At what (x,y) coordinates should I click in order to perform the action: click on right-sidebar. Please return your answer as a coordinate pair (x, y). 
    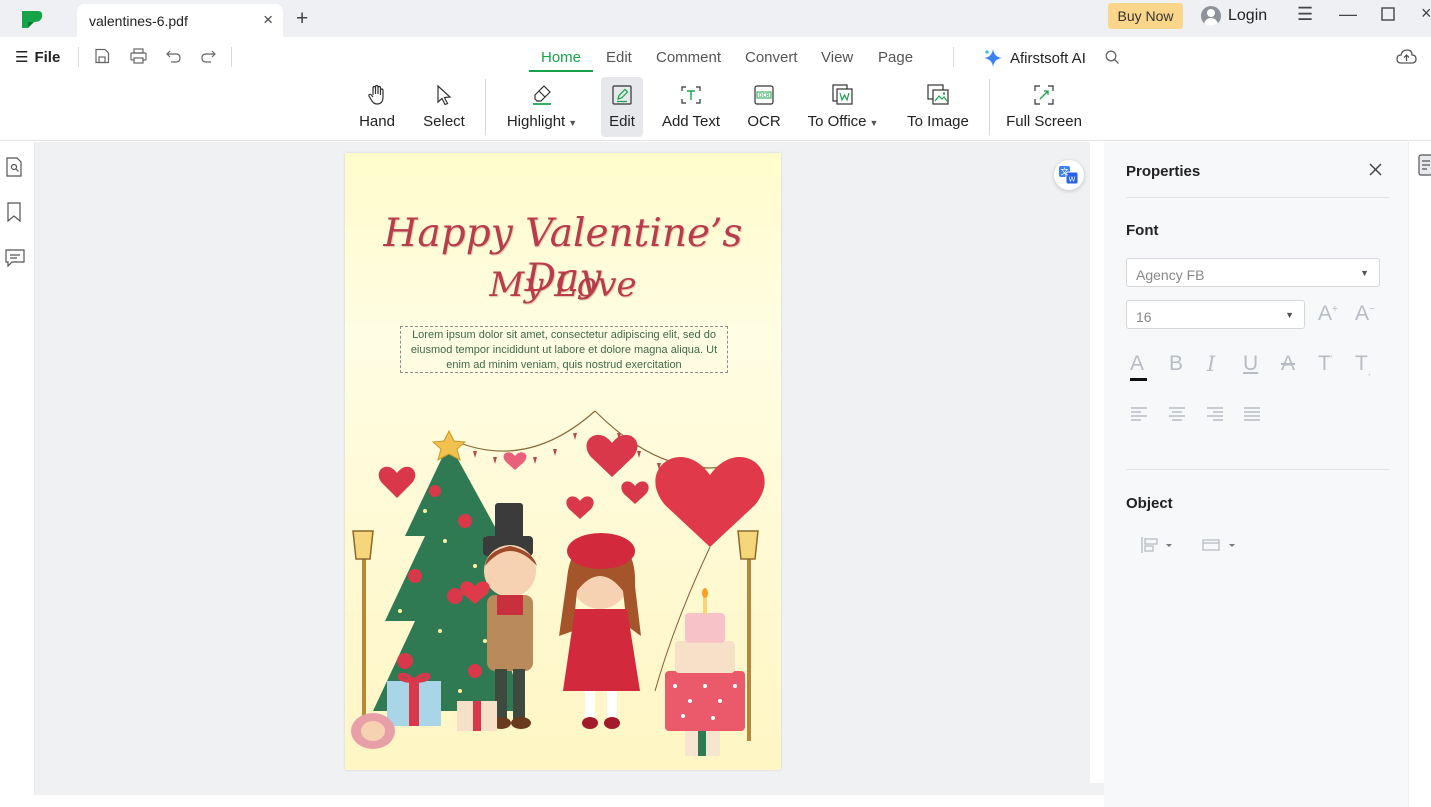
    Looking at the image, I should click on (1419, 474).